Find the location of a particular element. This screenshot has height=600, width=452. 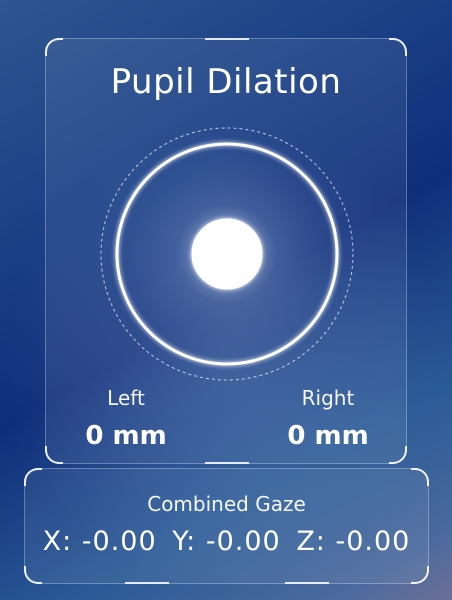

right-eye-label: Right is located at coordinates (328, 398).